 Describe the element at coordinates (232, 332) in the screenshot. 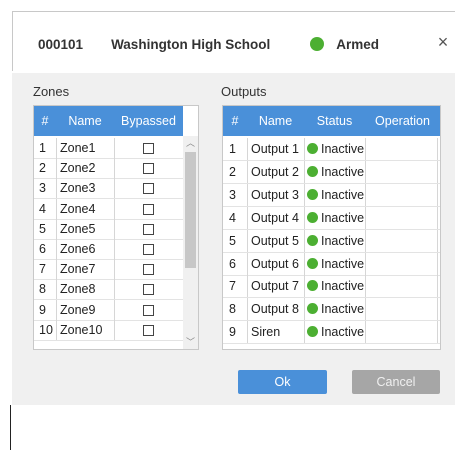

I see `output-number: 9` at that location.